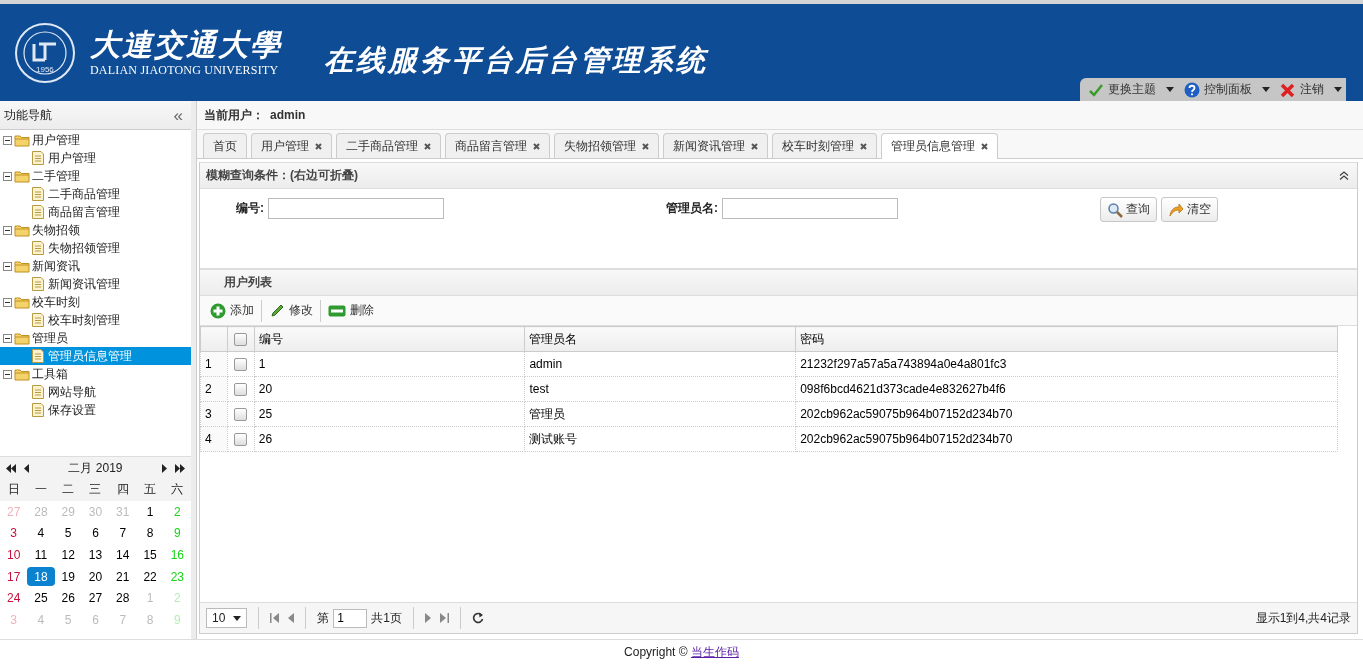 The width and height of the screenshot is (1363, 664). Describe the element at coordinates (95, 338) in the screenshot. I see `tree-group: 管理员` at that location.